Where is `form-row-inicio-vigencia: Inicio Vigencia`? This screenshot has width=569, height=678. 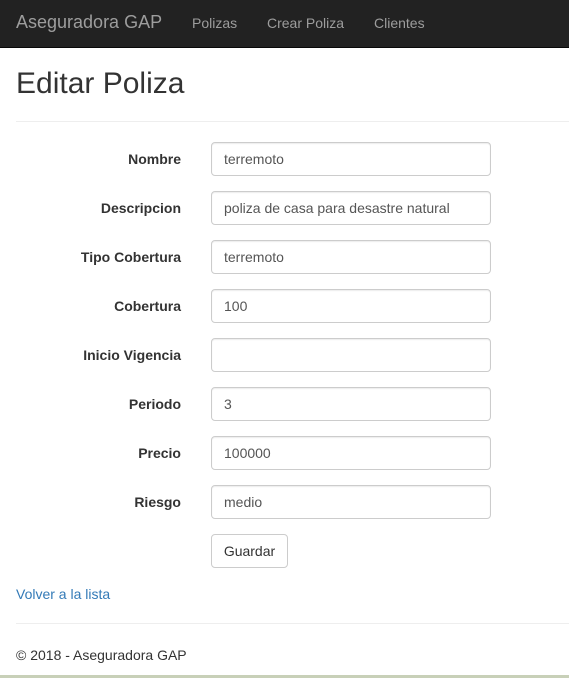 form-row-inicio-vigencia: Inicio Vigencia is located at coordinates (284, 355).